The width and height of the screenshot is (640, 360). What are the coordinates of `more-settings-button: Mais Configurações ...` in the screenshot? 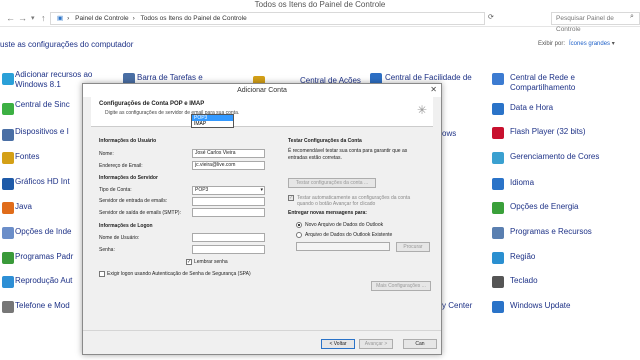 It's located at (401, 286).